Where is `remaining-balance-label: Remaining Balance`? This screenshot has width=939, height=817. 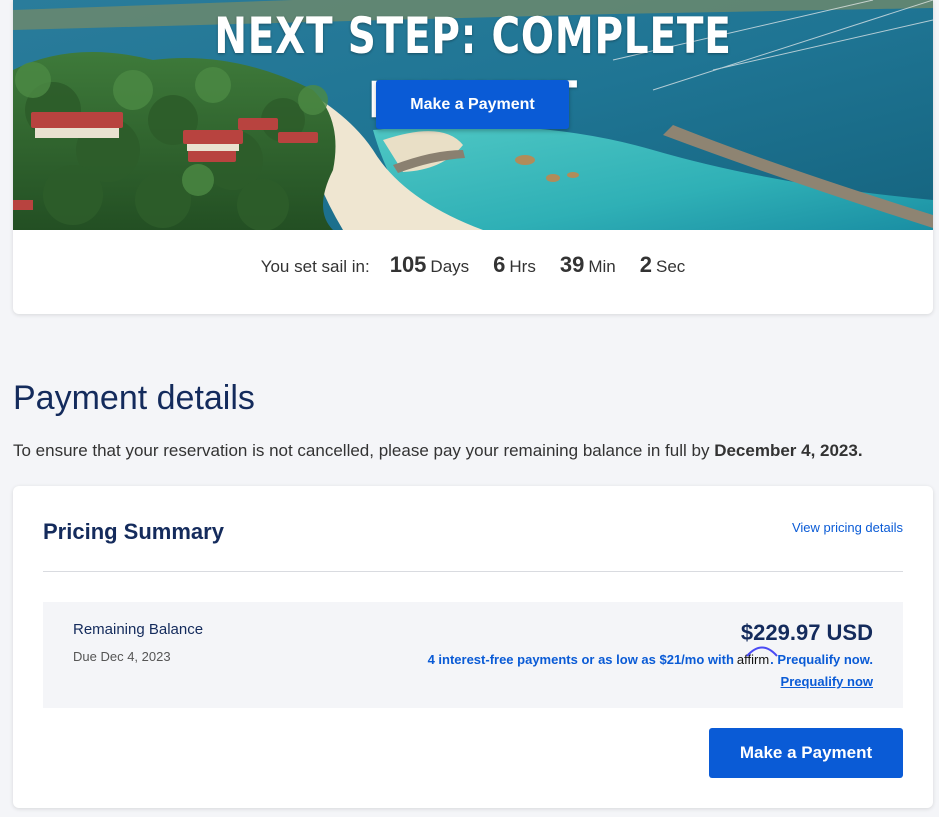
remaining-balance-label: Remaining Balance is located at coordinates (138, 629).